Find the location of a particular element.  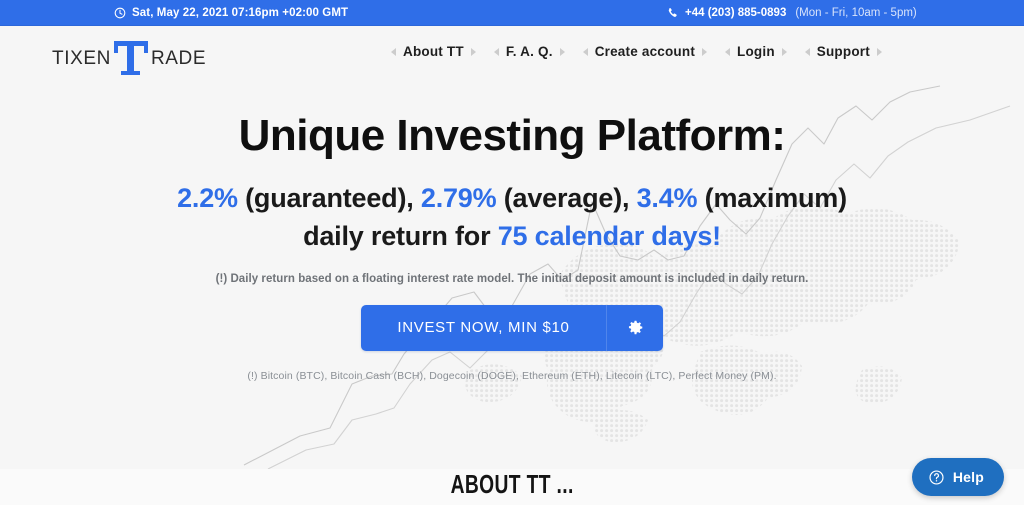

rate-maximum-value: 3.4% is located at coordinates (667, 198).